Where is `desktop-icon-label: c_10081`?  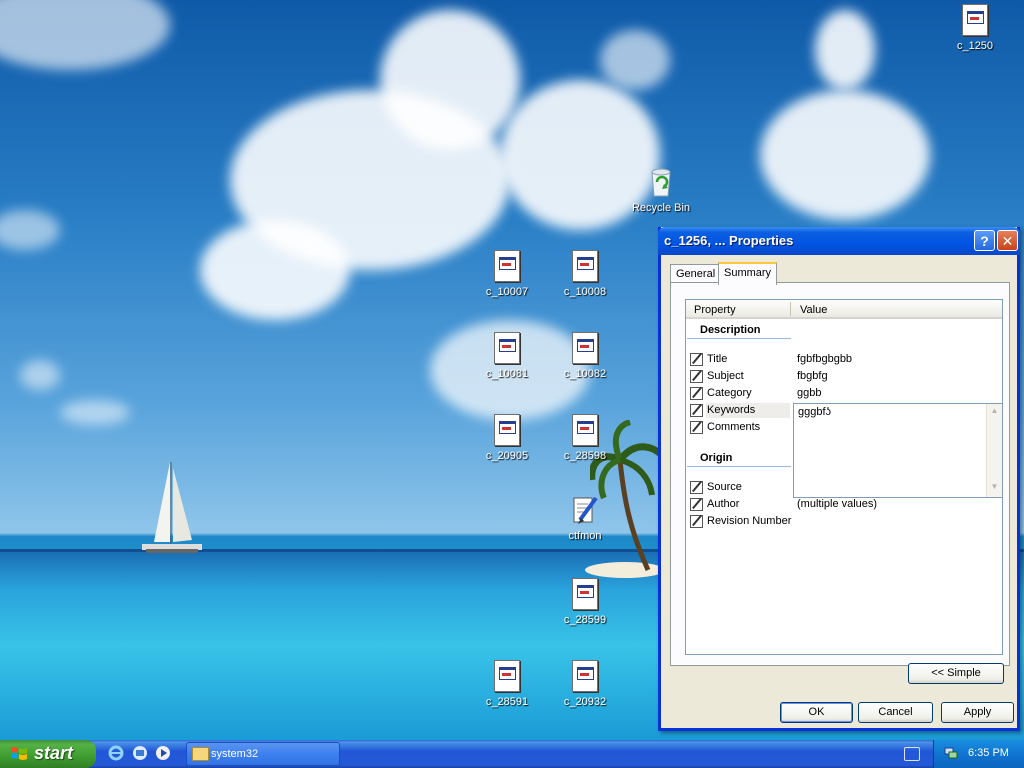
desktop-icon-label: c_10081 is located at coordinates (507, 374).